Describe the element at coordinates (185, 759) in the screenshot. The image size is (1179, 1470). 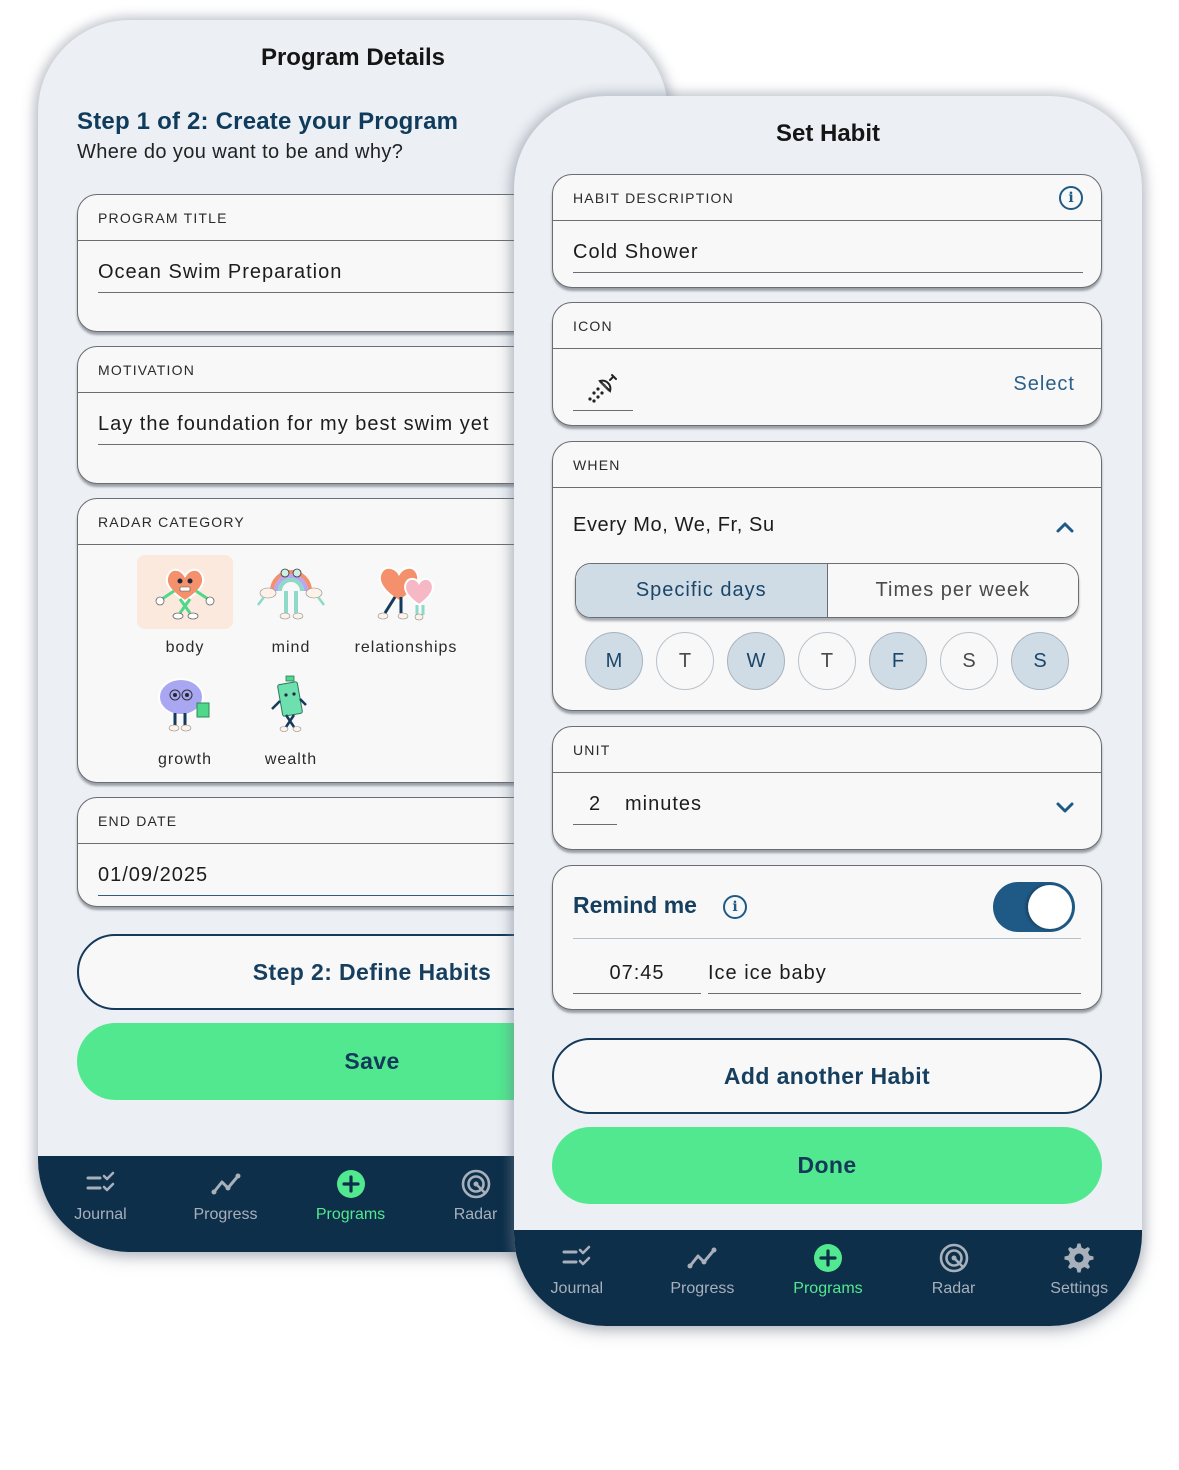
I see `radar-option-label: growth` at that location.